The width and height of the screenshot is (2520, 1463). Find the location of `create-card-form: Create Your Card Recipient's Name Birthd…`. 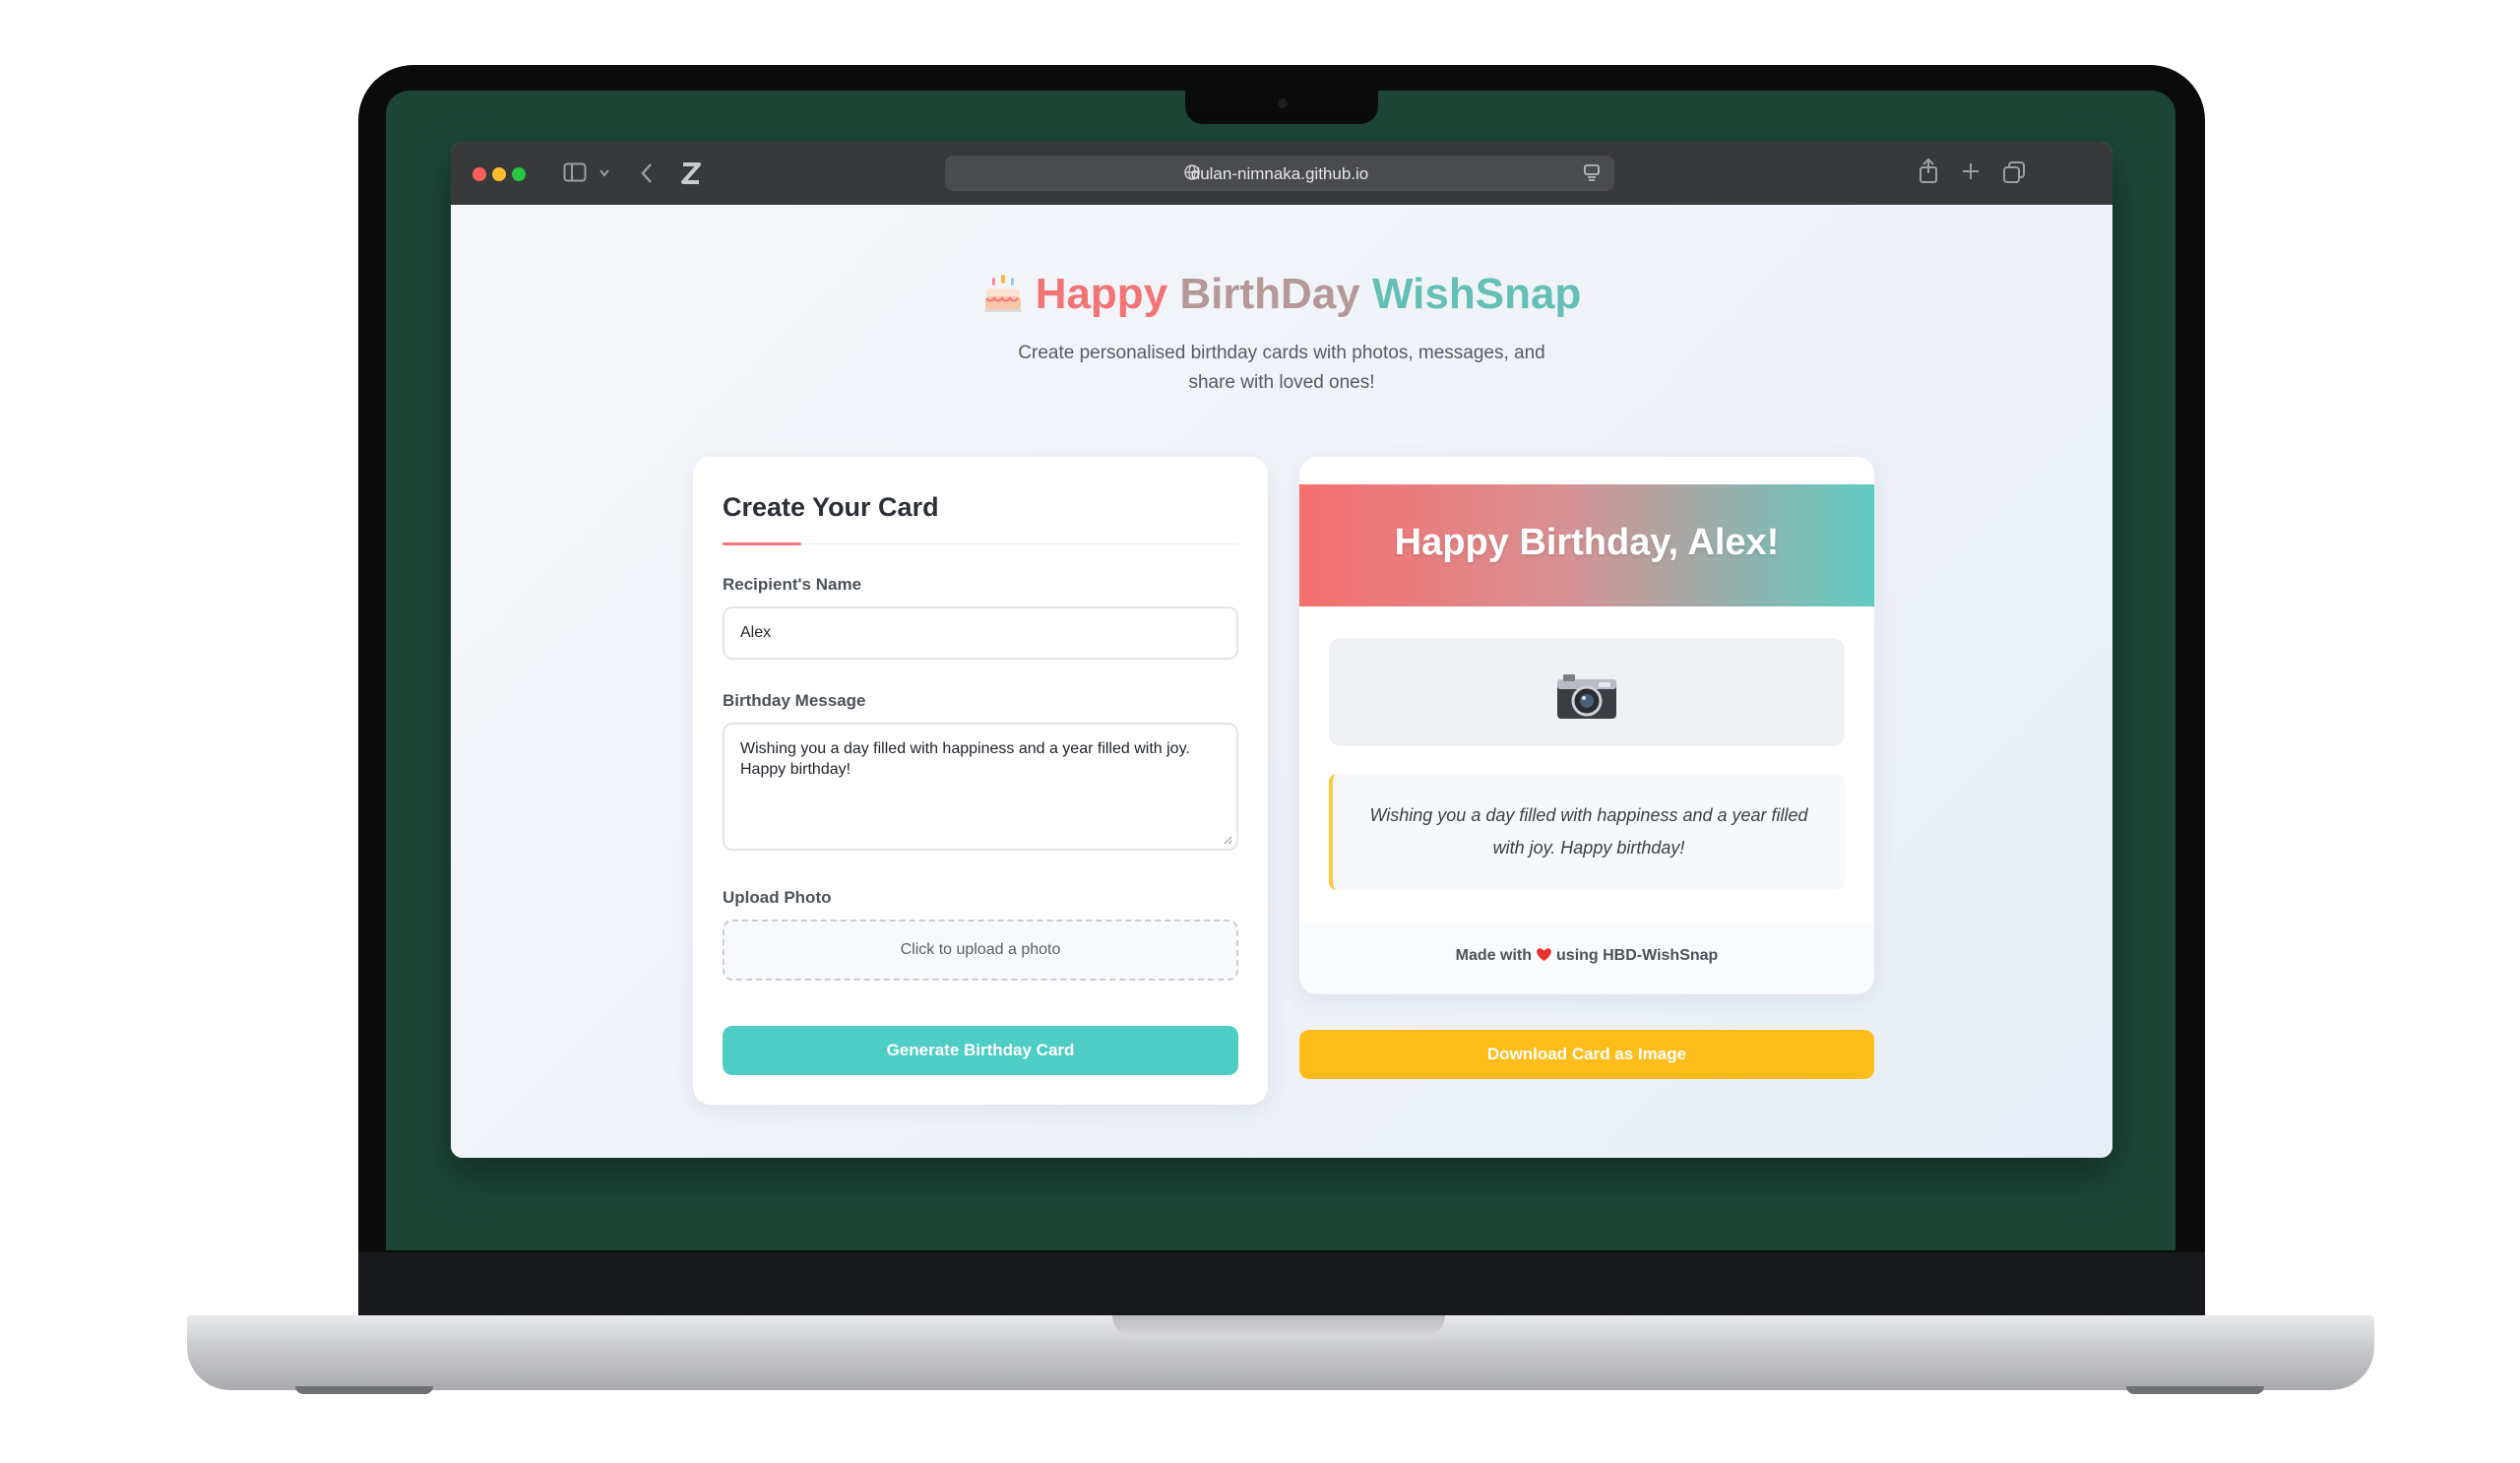

create-card-form: Create Your Card Recipient's Name Birthd… is located at coordinates (980, 781).